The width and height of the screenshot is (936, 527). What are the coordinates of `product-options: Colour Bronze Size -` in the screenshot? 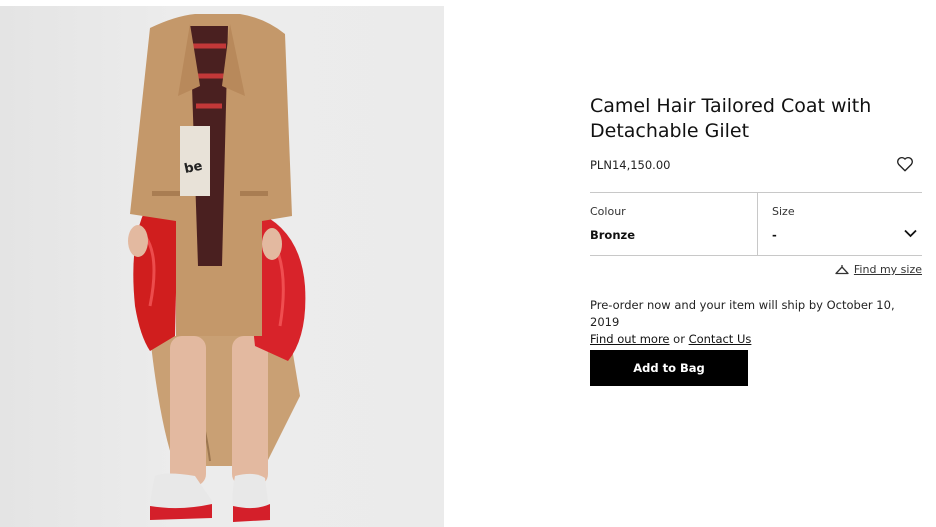 It's located at (756, 224).